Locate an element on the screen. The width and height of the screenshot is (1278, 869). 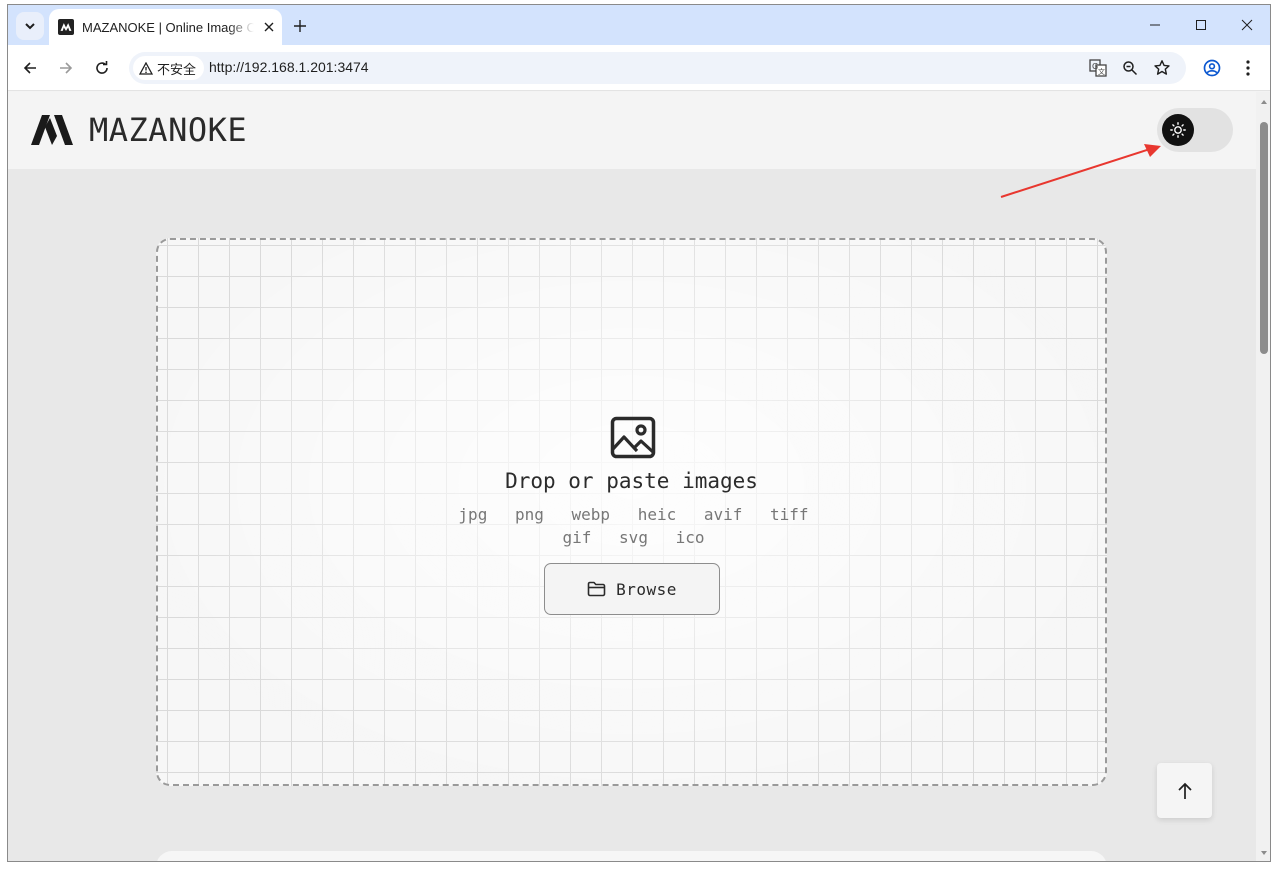
format-label: webp is located at coordinates (591, 514).